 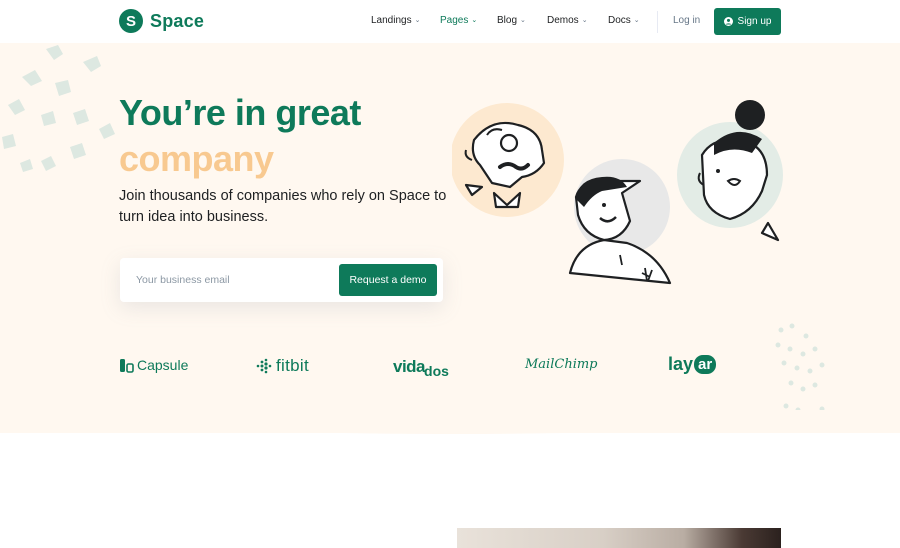 I want to click on nav-divider, so click(x=657, y=22).